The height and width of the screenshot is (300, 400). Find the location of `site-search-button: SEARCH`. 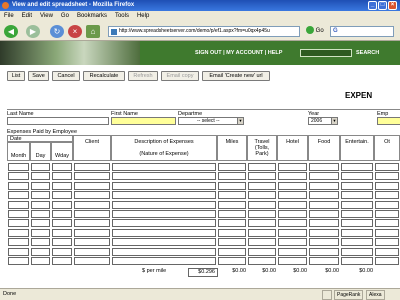

site-search-button: SEARCH is located at coordinates (367, 53).